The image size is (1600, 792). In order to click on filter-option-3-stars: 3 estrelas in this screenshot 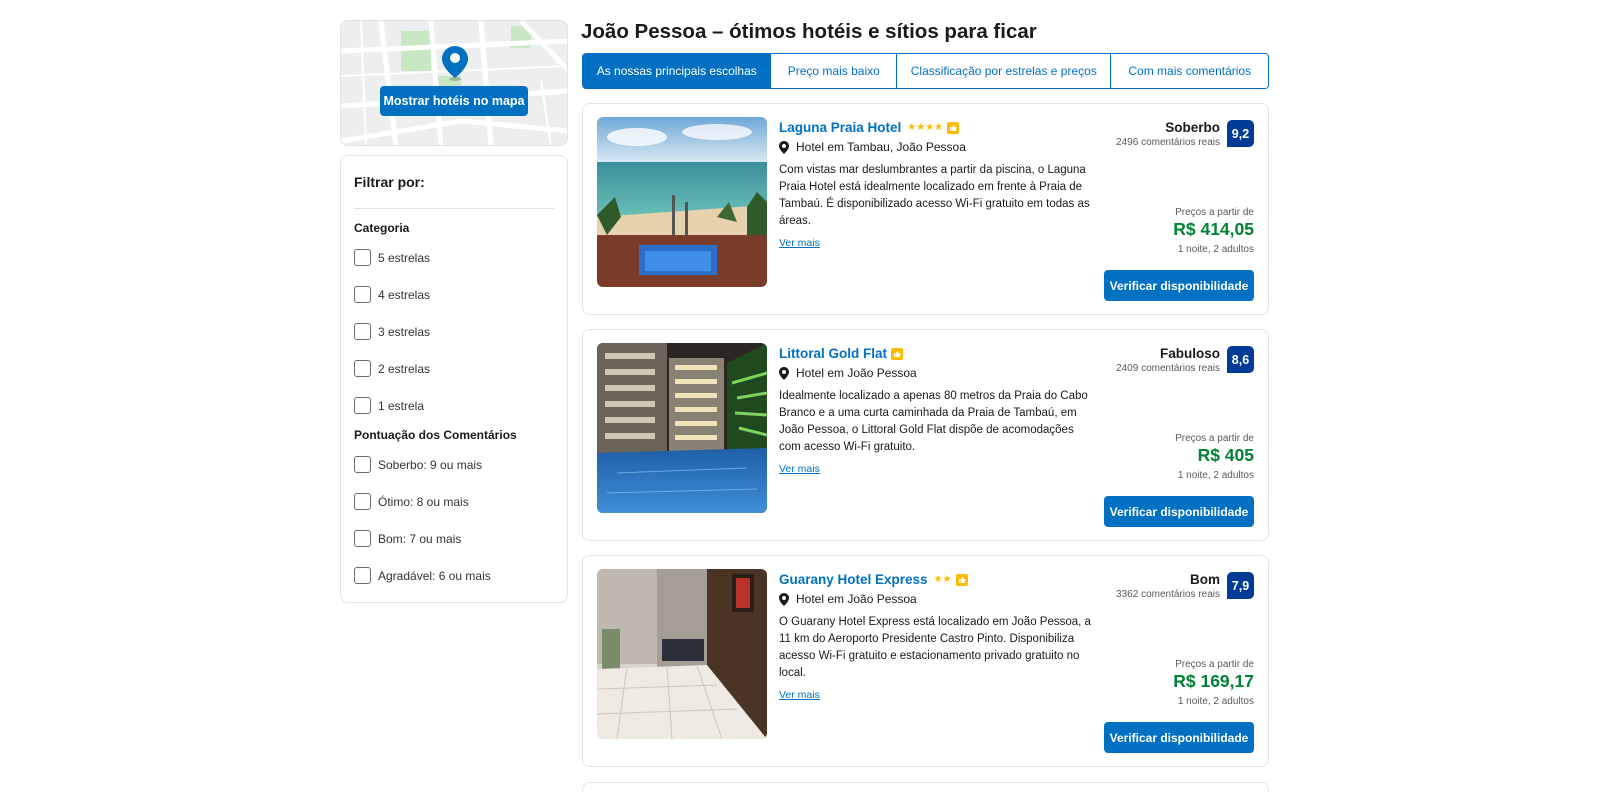, I will do `click(454, 331)`.